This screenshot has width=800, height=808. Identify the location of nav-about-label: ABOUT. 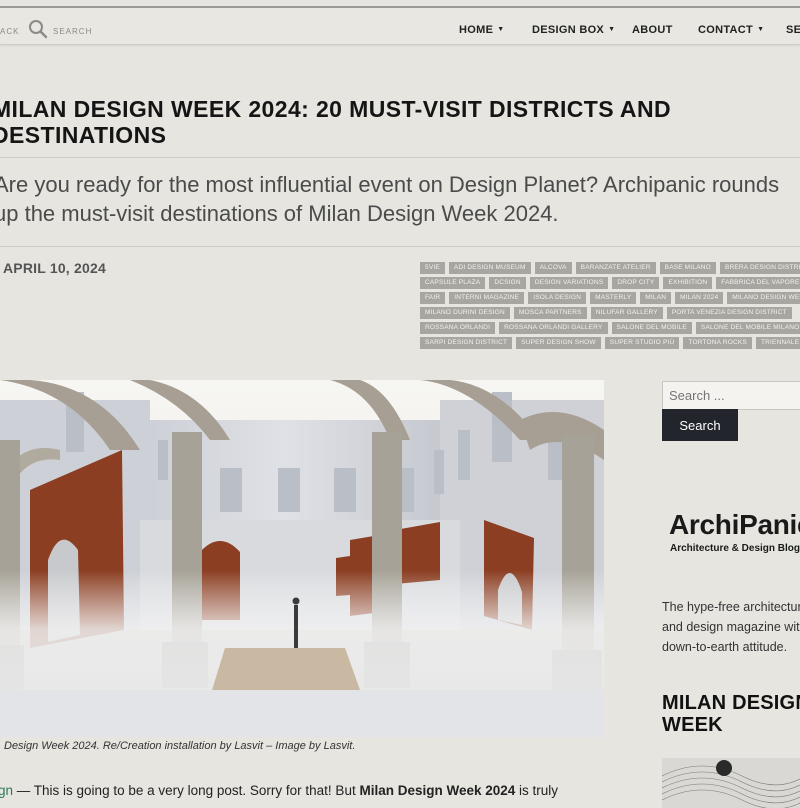
(652, 30).